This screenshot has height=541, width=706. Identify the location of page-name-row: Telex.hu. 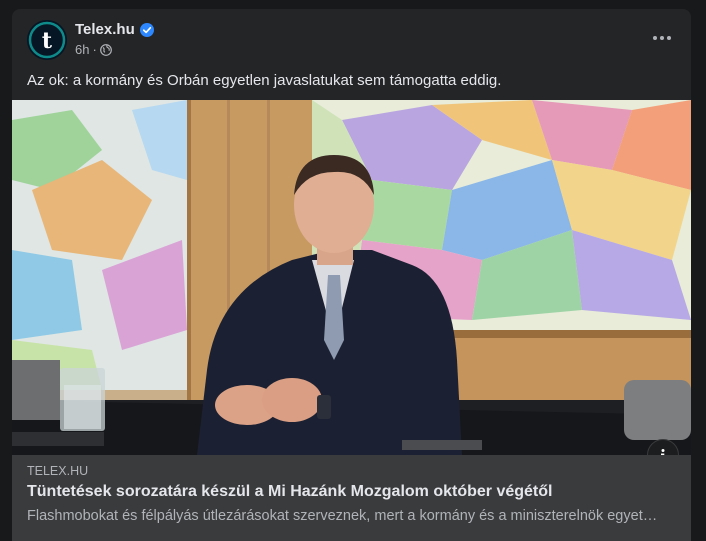
(114, 29).